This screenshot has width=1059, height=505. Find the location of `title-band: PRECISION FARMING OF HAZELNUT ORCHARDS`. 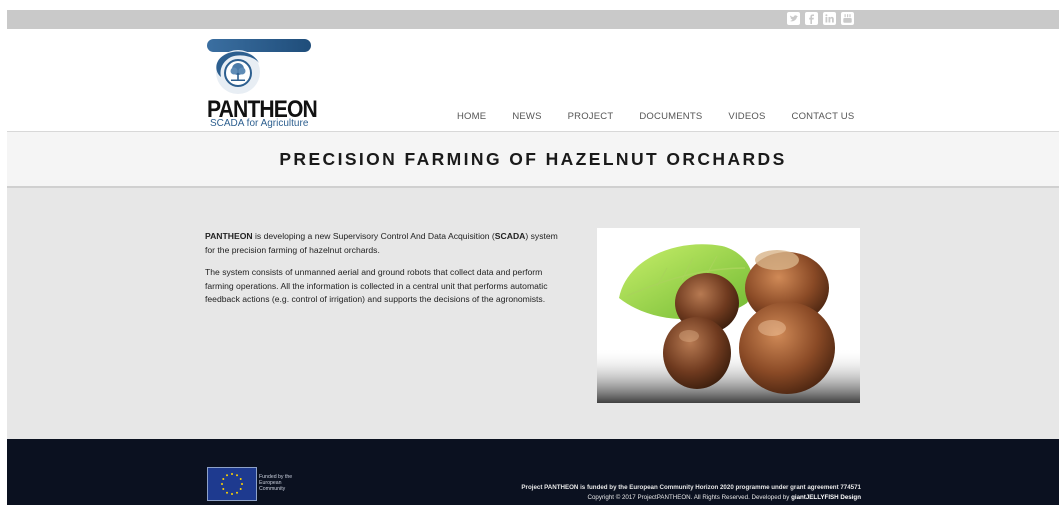

title-band: PRECISION FARMING OF HAZELNUT ORCHARDS is located at coordinates (533, 160).